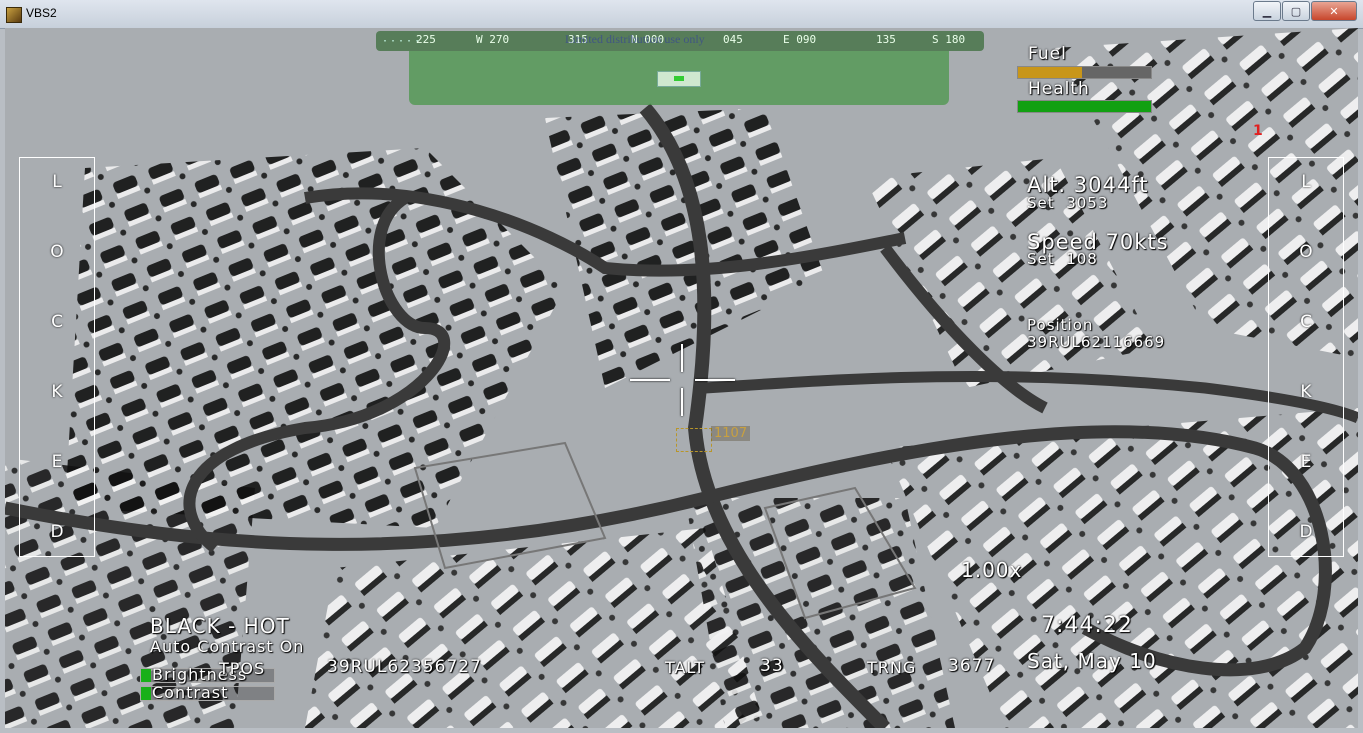 Image resolution: width=1363 pixels, height=733 pixels. Describe the element at coordinates (1059, 89) in the screenshot. I see `health-label: Health` at that location.